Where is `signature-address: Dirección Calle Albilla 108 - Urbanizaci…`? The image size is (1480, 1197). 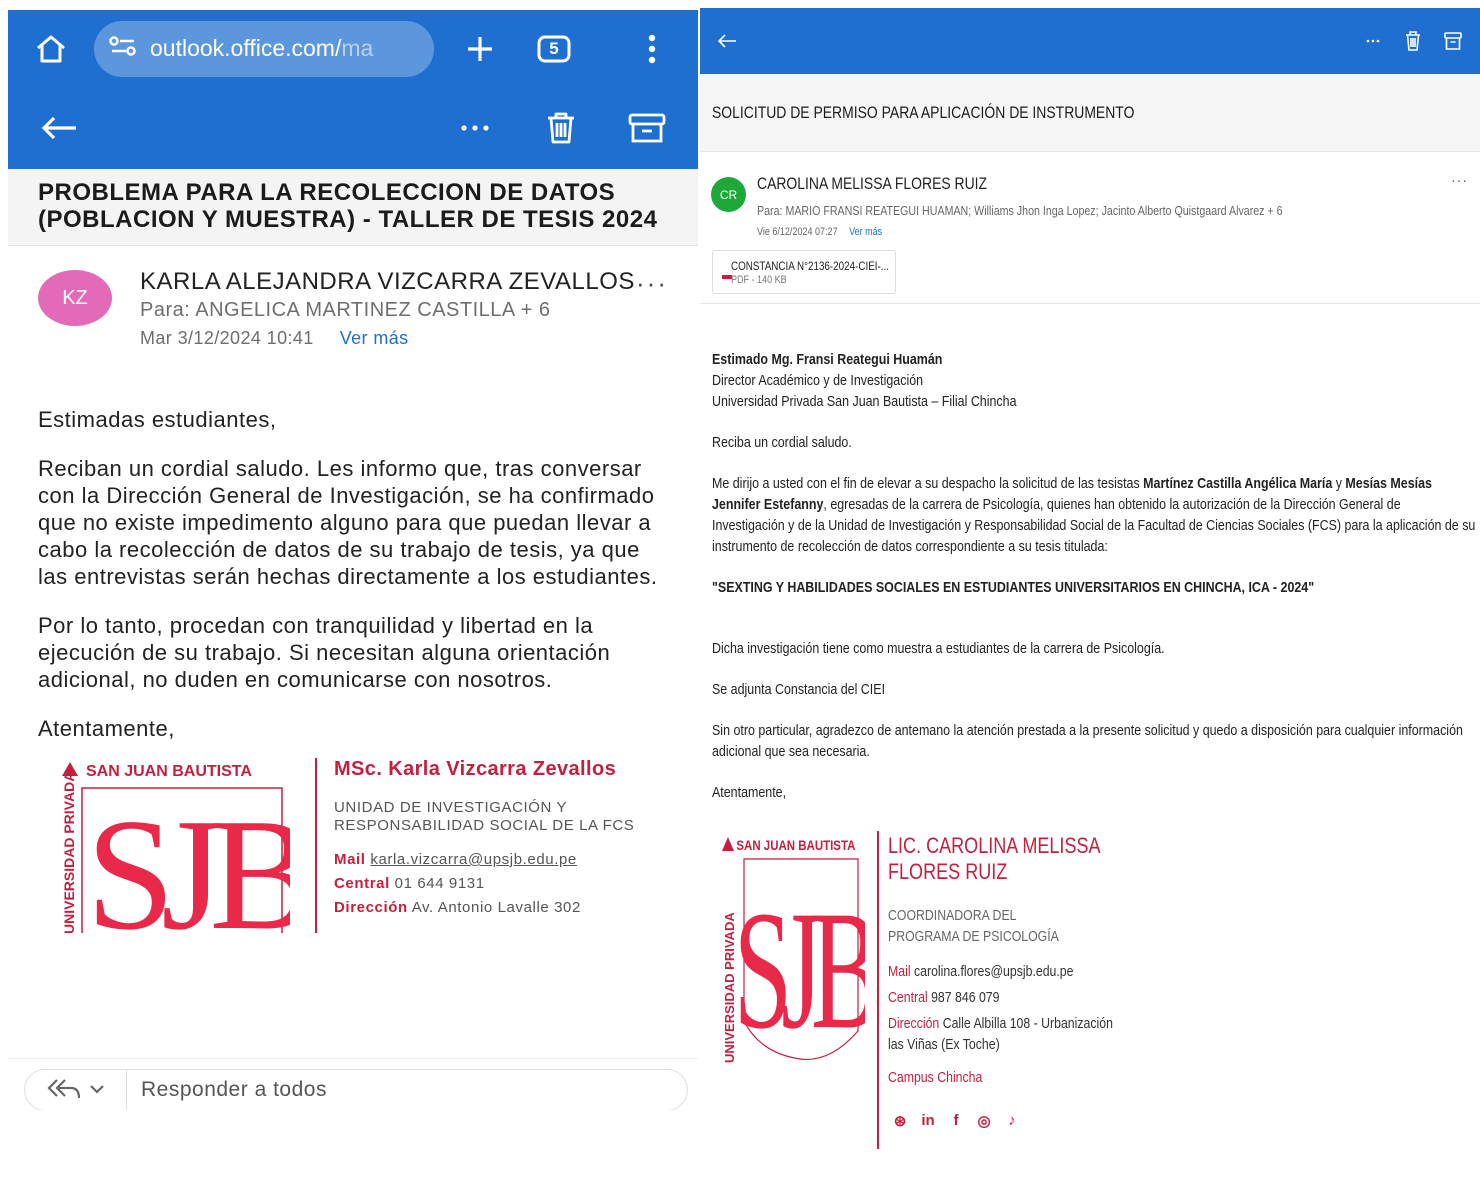 signature-address: Dirección Calle Albilla 108 - Urbanizaci… is located at coordinates (1000, 1034).